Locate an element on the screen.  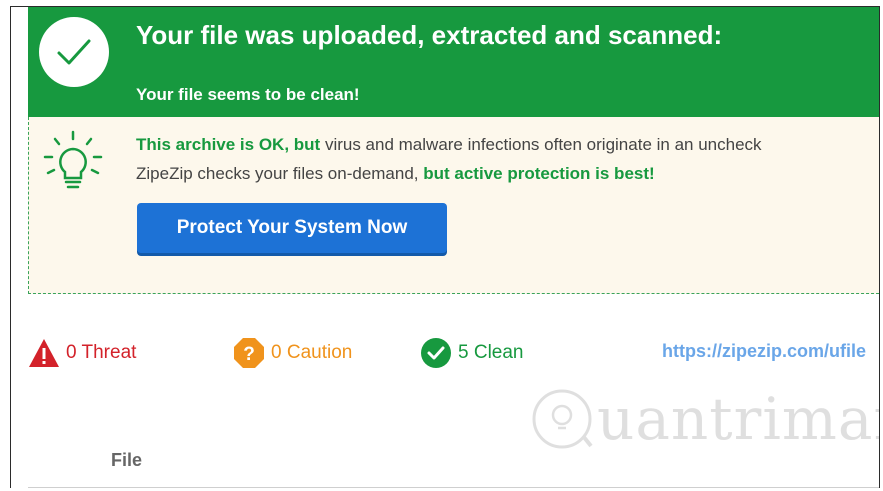
clean-count: 5 Clean is located at coordinates (472, 353).